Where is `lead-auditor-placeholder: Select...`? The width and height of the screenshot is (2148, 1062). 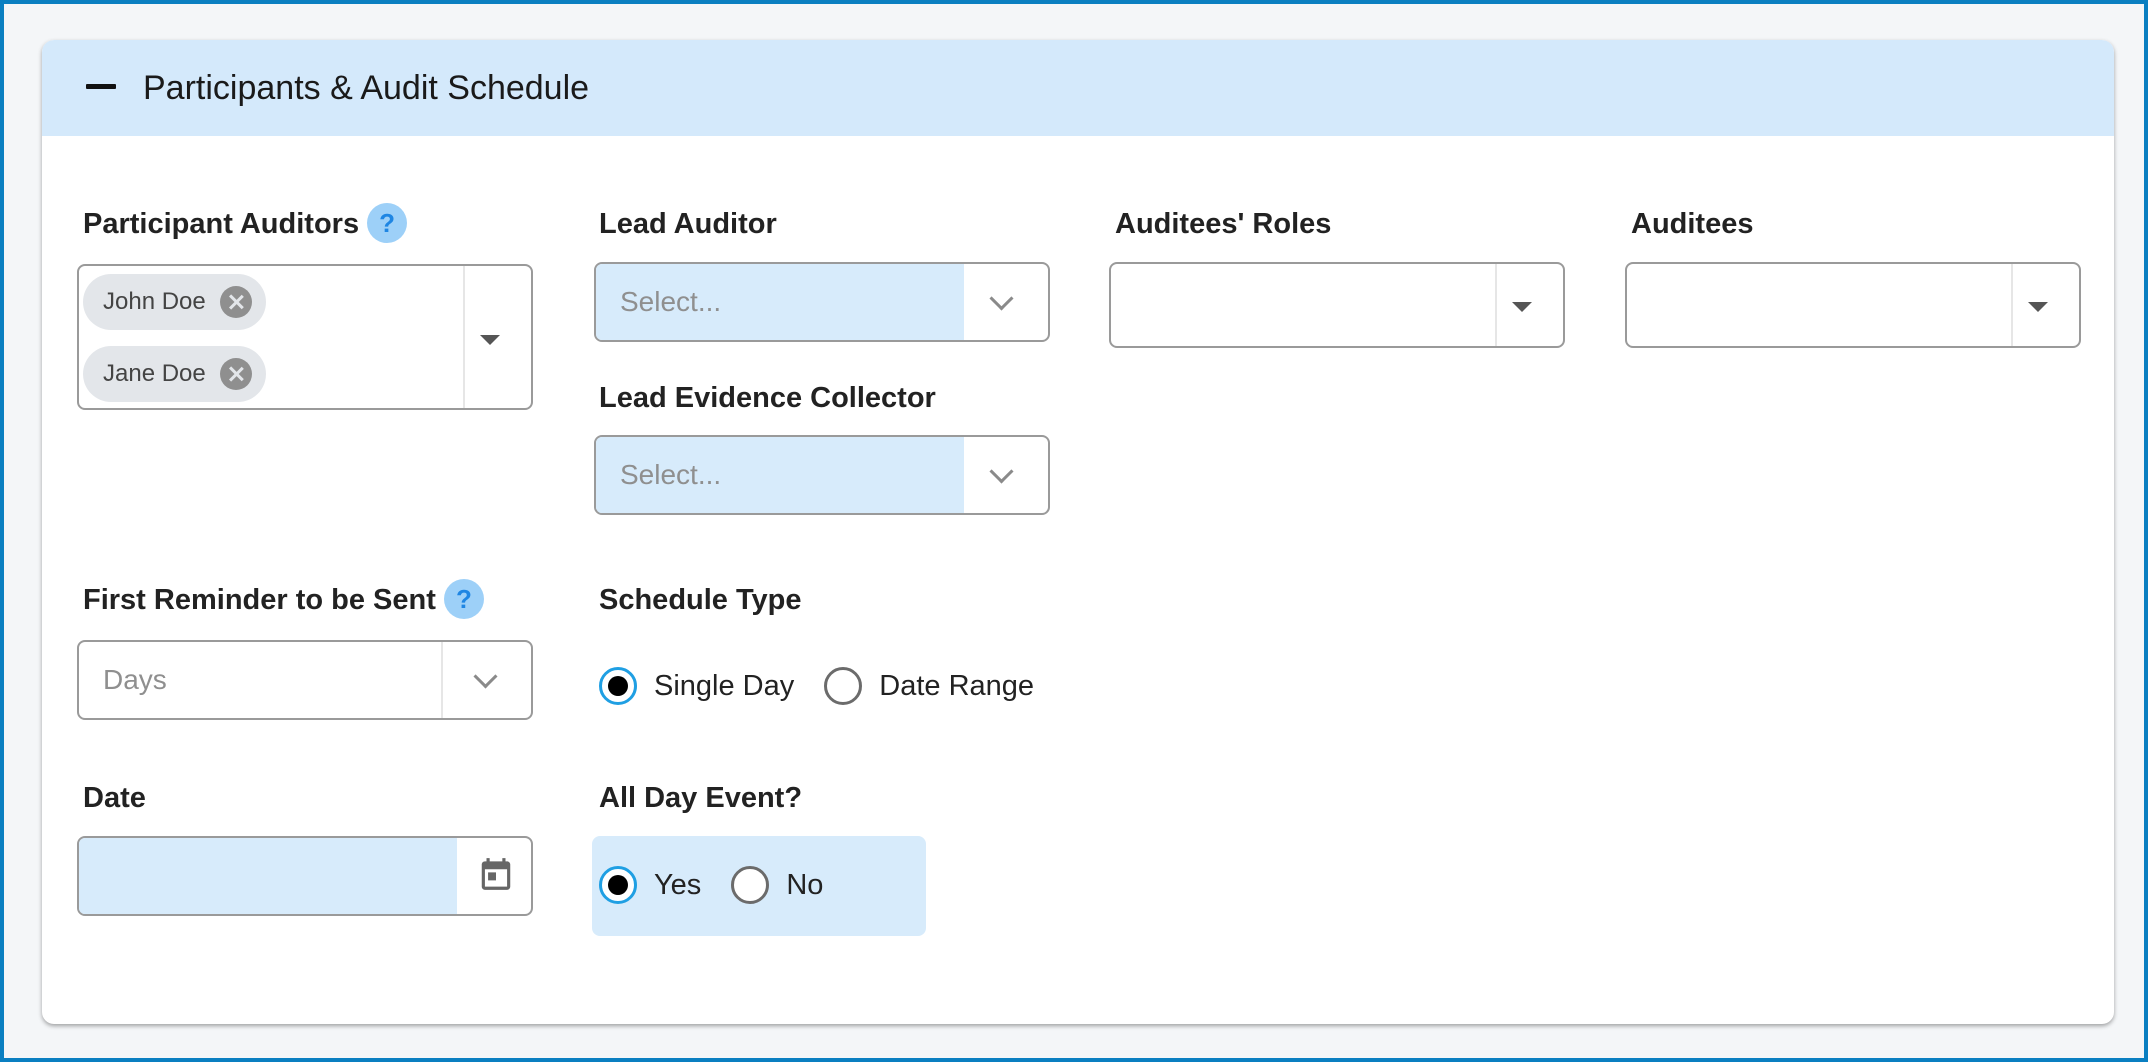 lead-auditor-placeholder: Select... is located at coordinates (671, 301).